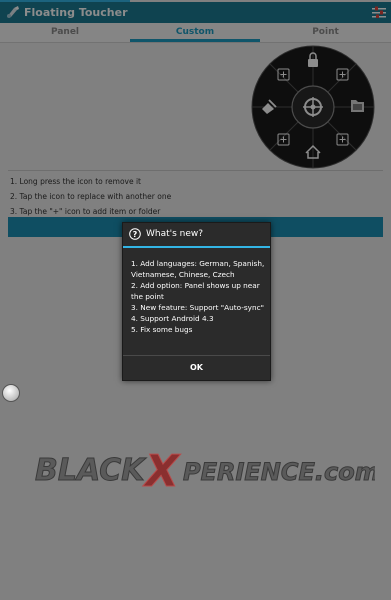  Describe the element at coordinates (175, 234) in the screenshot. I see `dialog-title: What's new?` at that location.